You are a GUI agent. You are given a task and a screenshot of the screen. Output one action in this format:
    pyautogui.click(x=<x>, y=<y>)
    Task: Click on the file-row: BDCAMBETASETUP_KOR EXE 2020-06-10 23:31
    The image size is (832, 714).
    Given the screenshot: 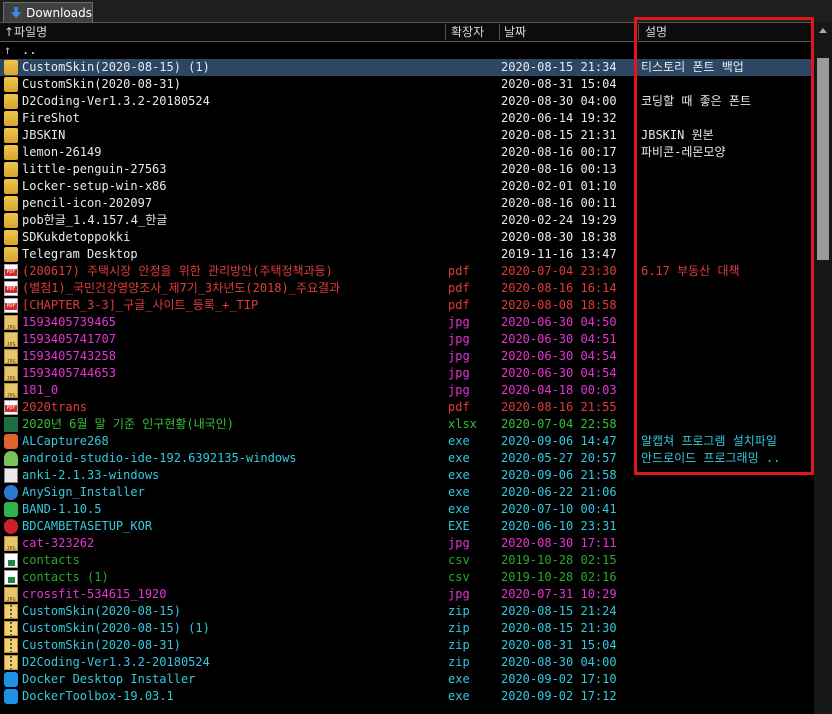 What is the action you would take?
    pyautogui.click(x=406, y=526)
    